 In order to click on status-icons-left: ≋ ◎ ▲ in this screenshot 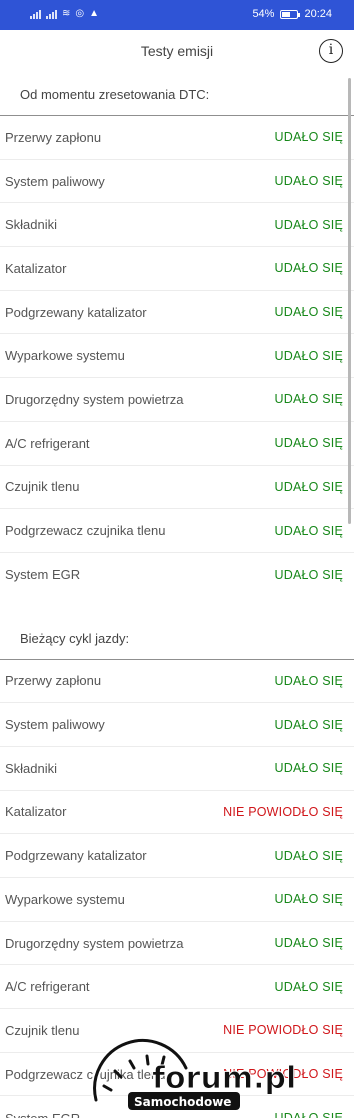, I will do `click(64, 14)`.